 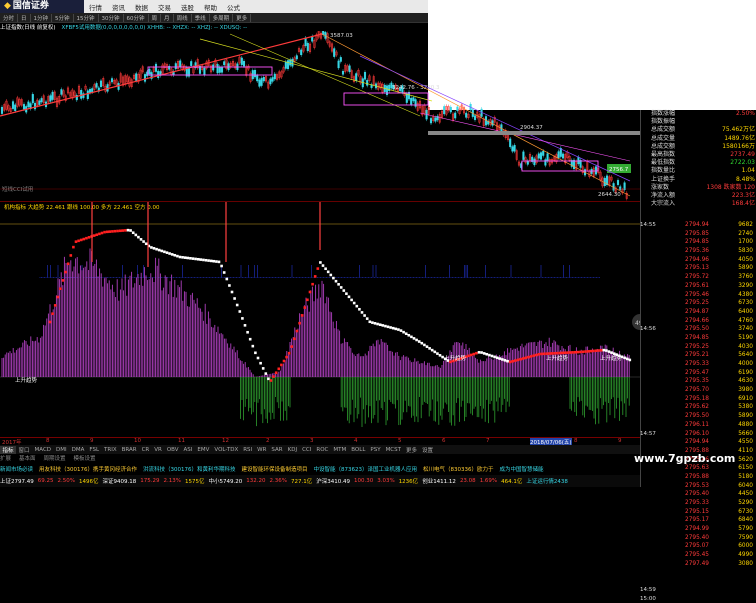 What do you see at coordinates (697, 494) in the screenshot?
I see `trade-price: 2795.40` at bounding box center [697, 494].